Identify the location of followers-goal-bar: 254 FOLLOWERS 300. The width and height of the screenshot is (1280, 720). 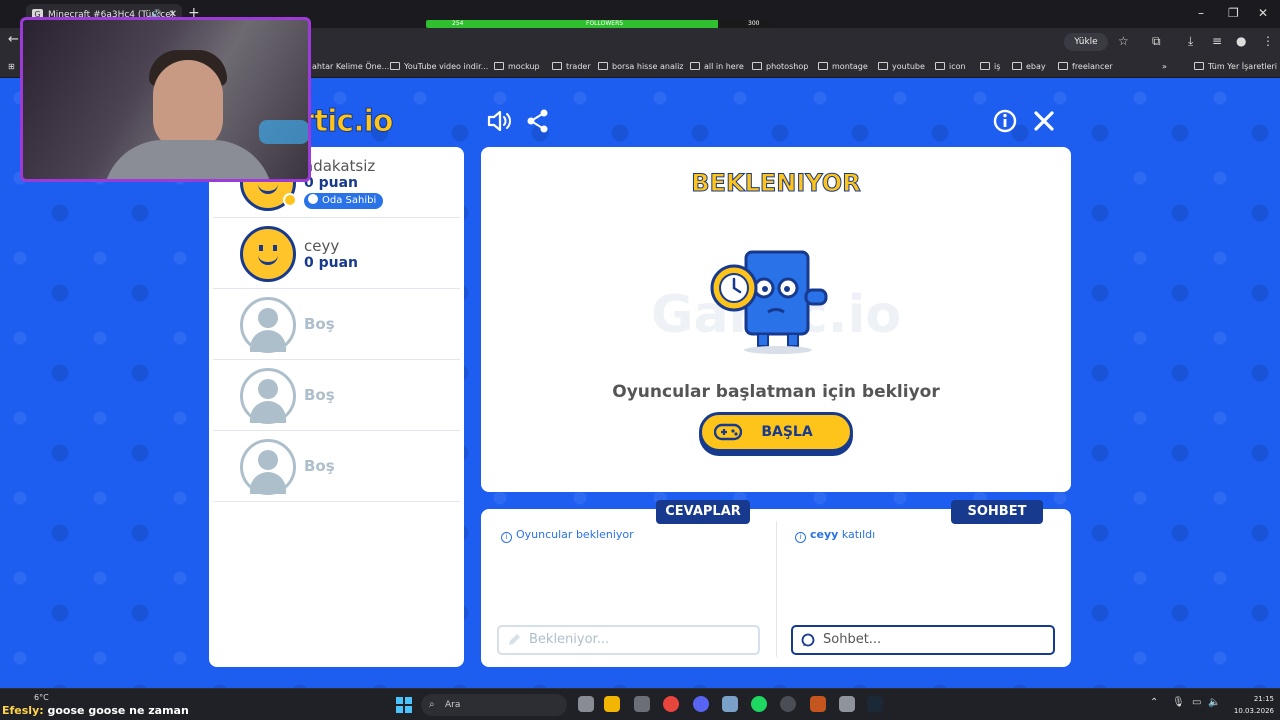
(598, 24).